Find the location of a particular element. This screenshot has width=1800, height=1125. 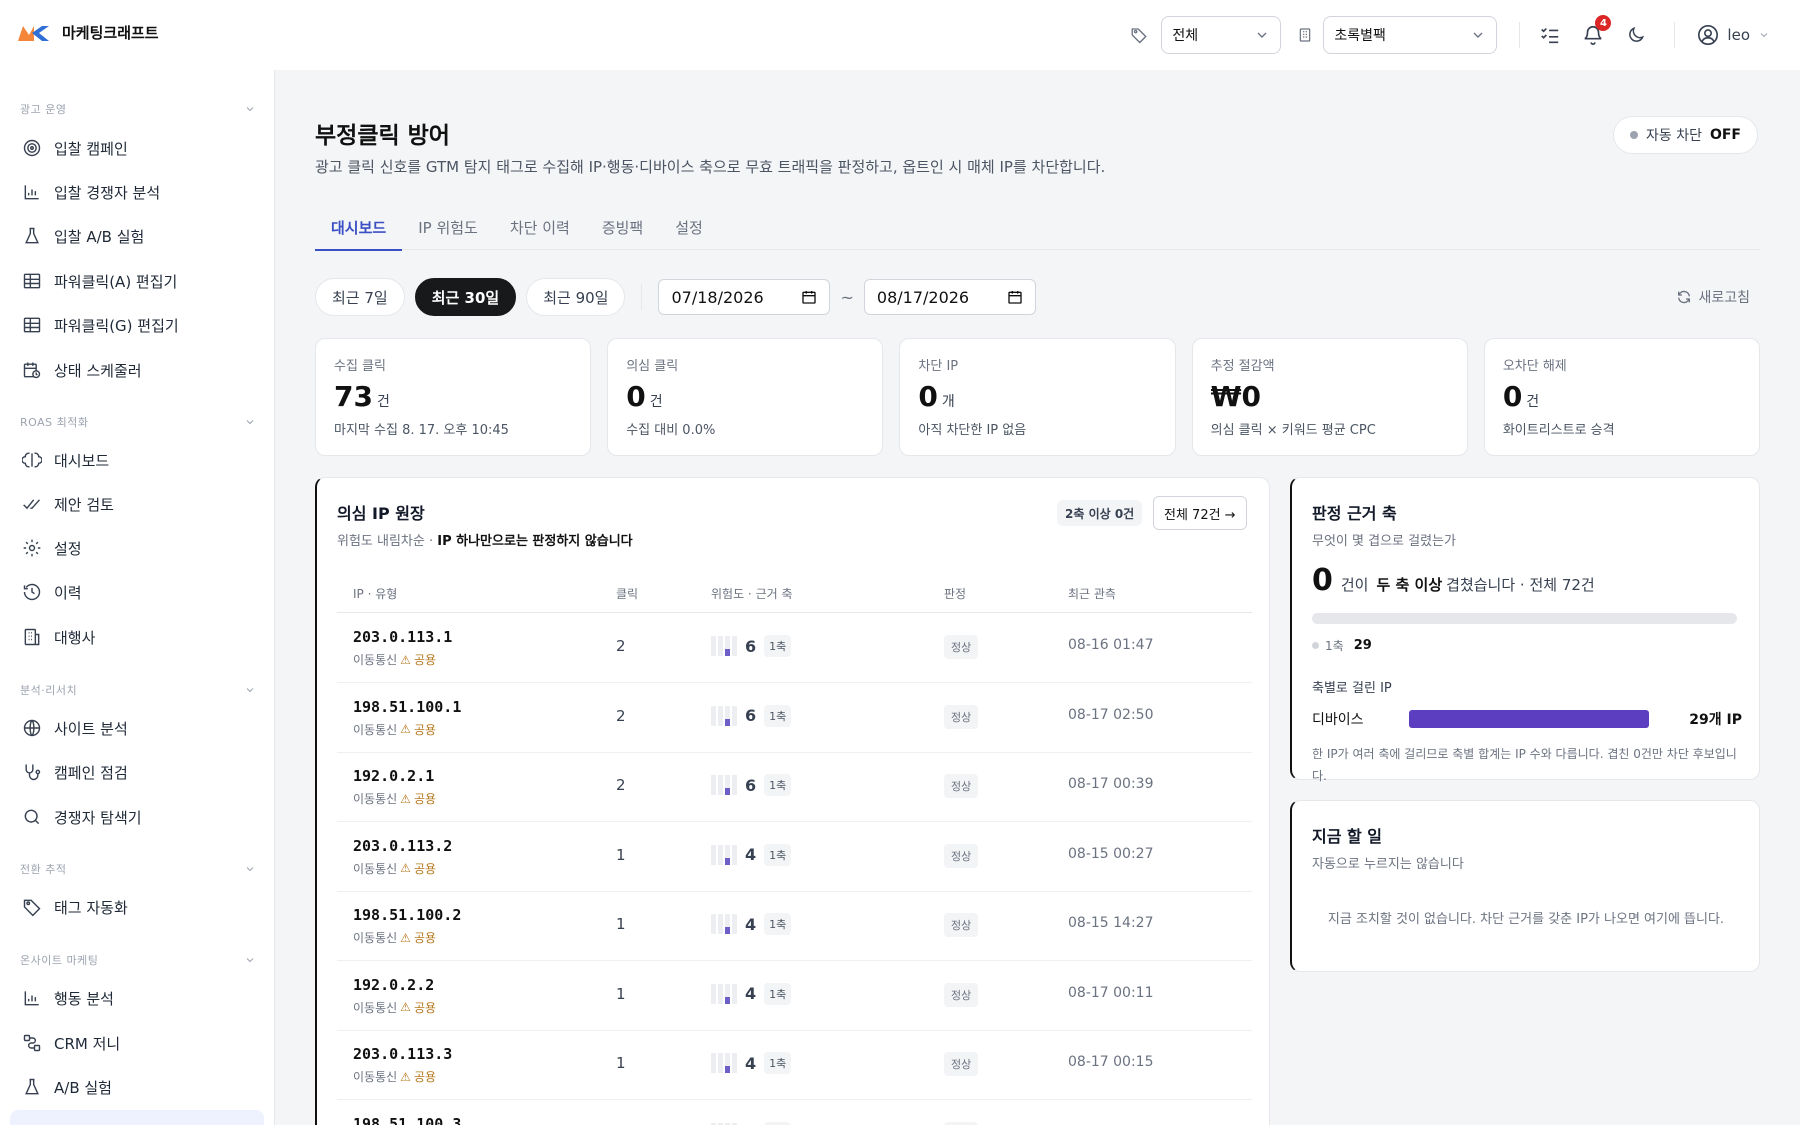

sidebar-item-label: 파워클릭(G) 편집기 is located at coordinates (116, 325).